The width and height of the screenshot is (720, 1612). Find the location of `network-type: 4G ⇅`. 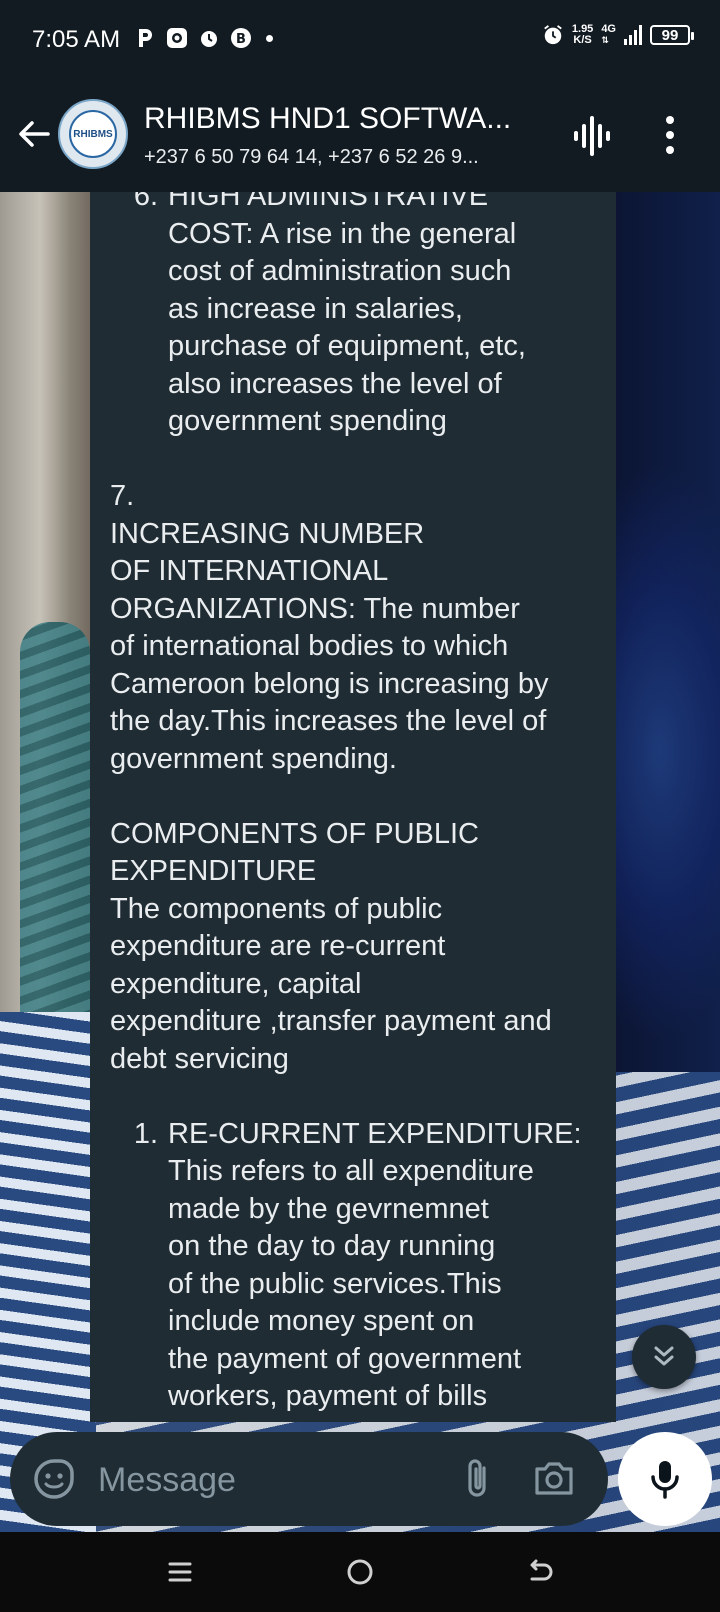

network-type: 4G ⇅ is located at coordinates (608, 34).